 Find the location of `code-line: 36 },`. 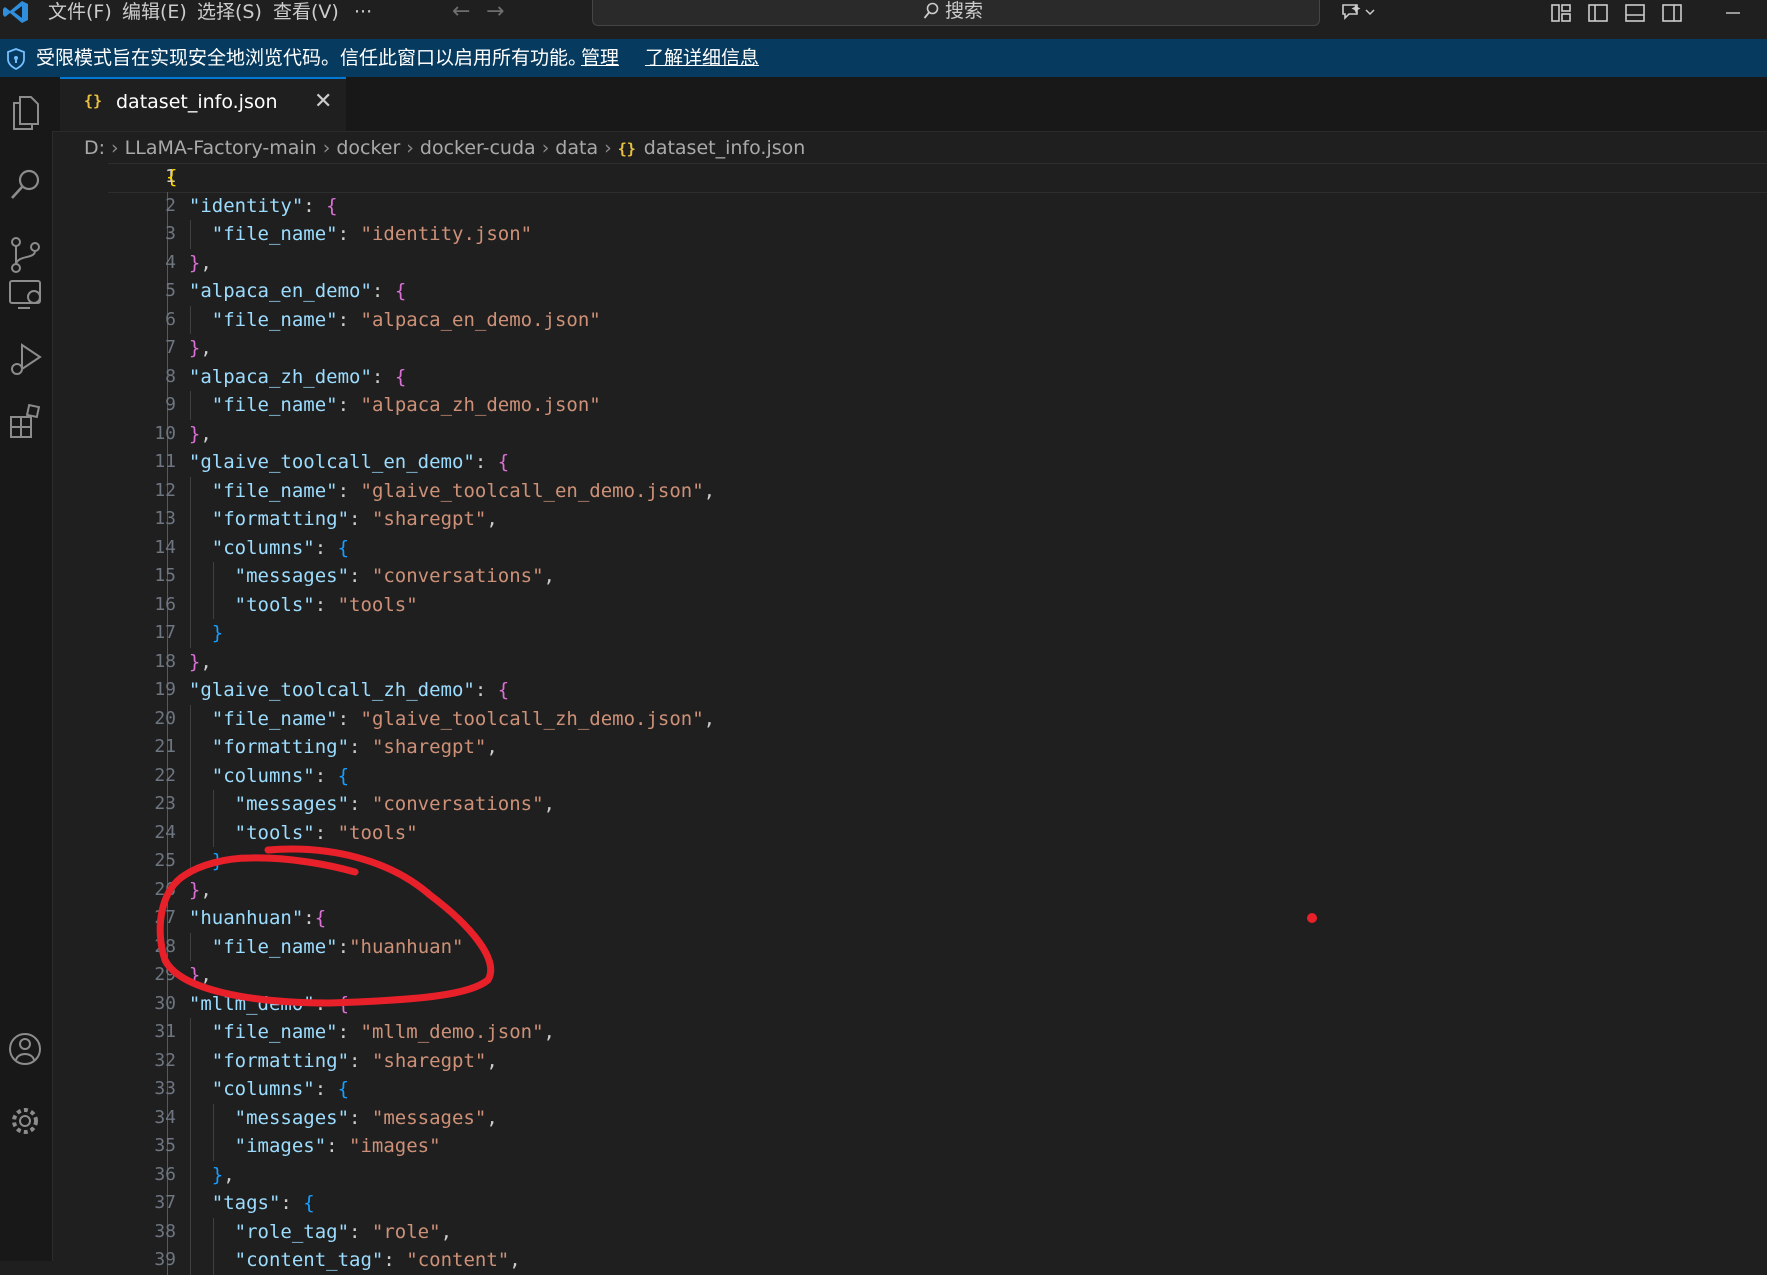

code-line: 36 }, is located at coordinates (909, 1175).